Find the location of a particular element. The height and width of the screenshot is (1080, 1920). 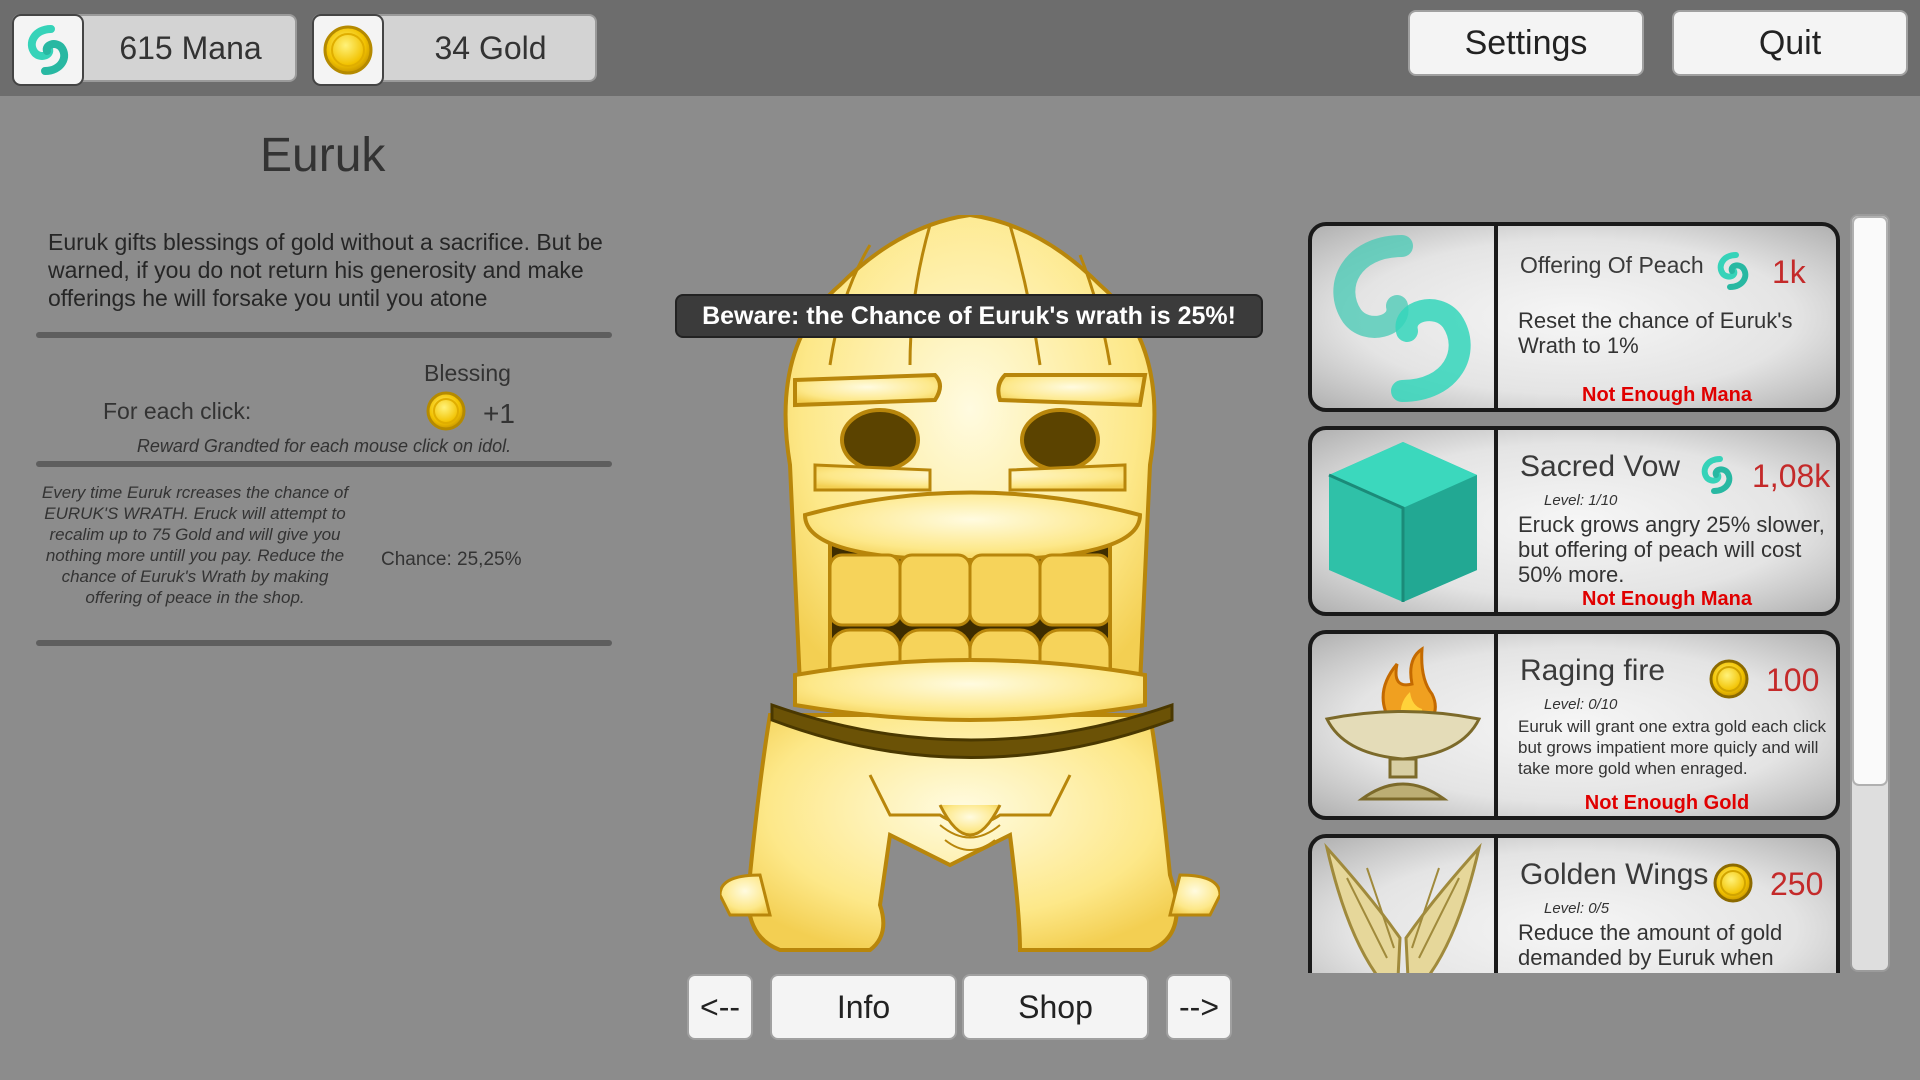

shop-item-name: Offering Of Peach is located at coordinates (1612, 265).